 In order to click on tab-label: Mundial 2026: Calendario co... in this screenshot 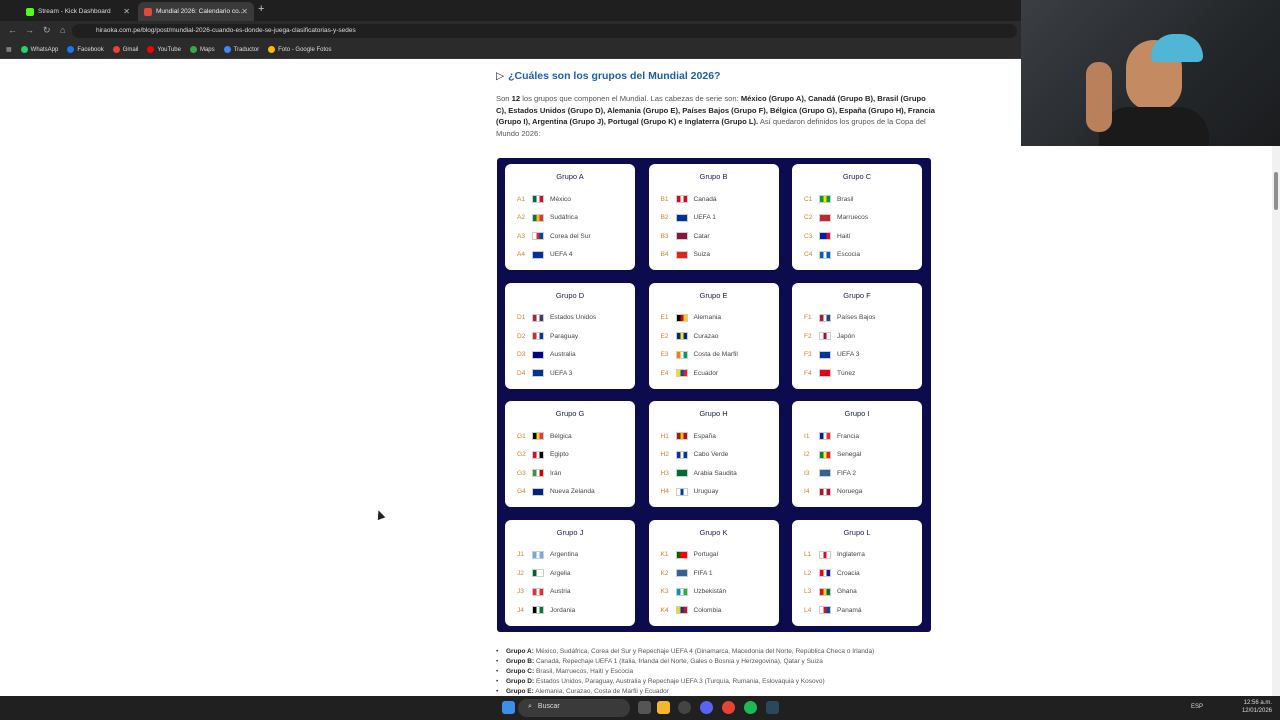, I will do `click(200, 11)`.